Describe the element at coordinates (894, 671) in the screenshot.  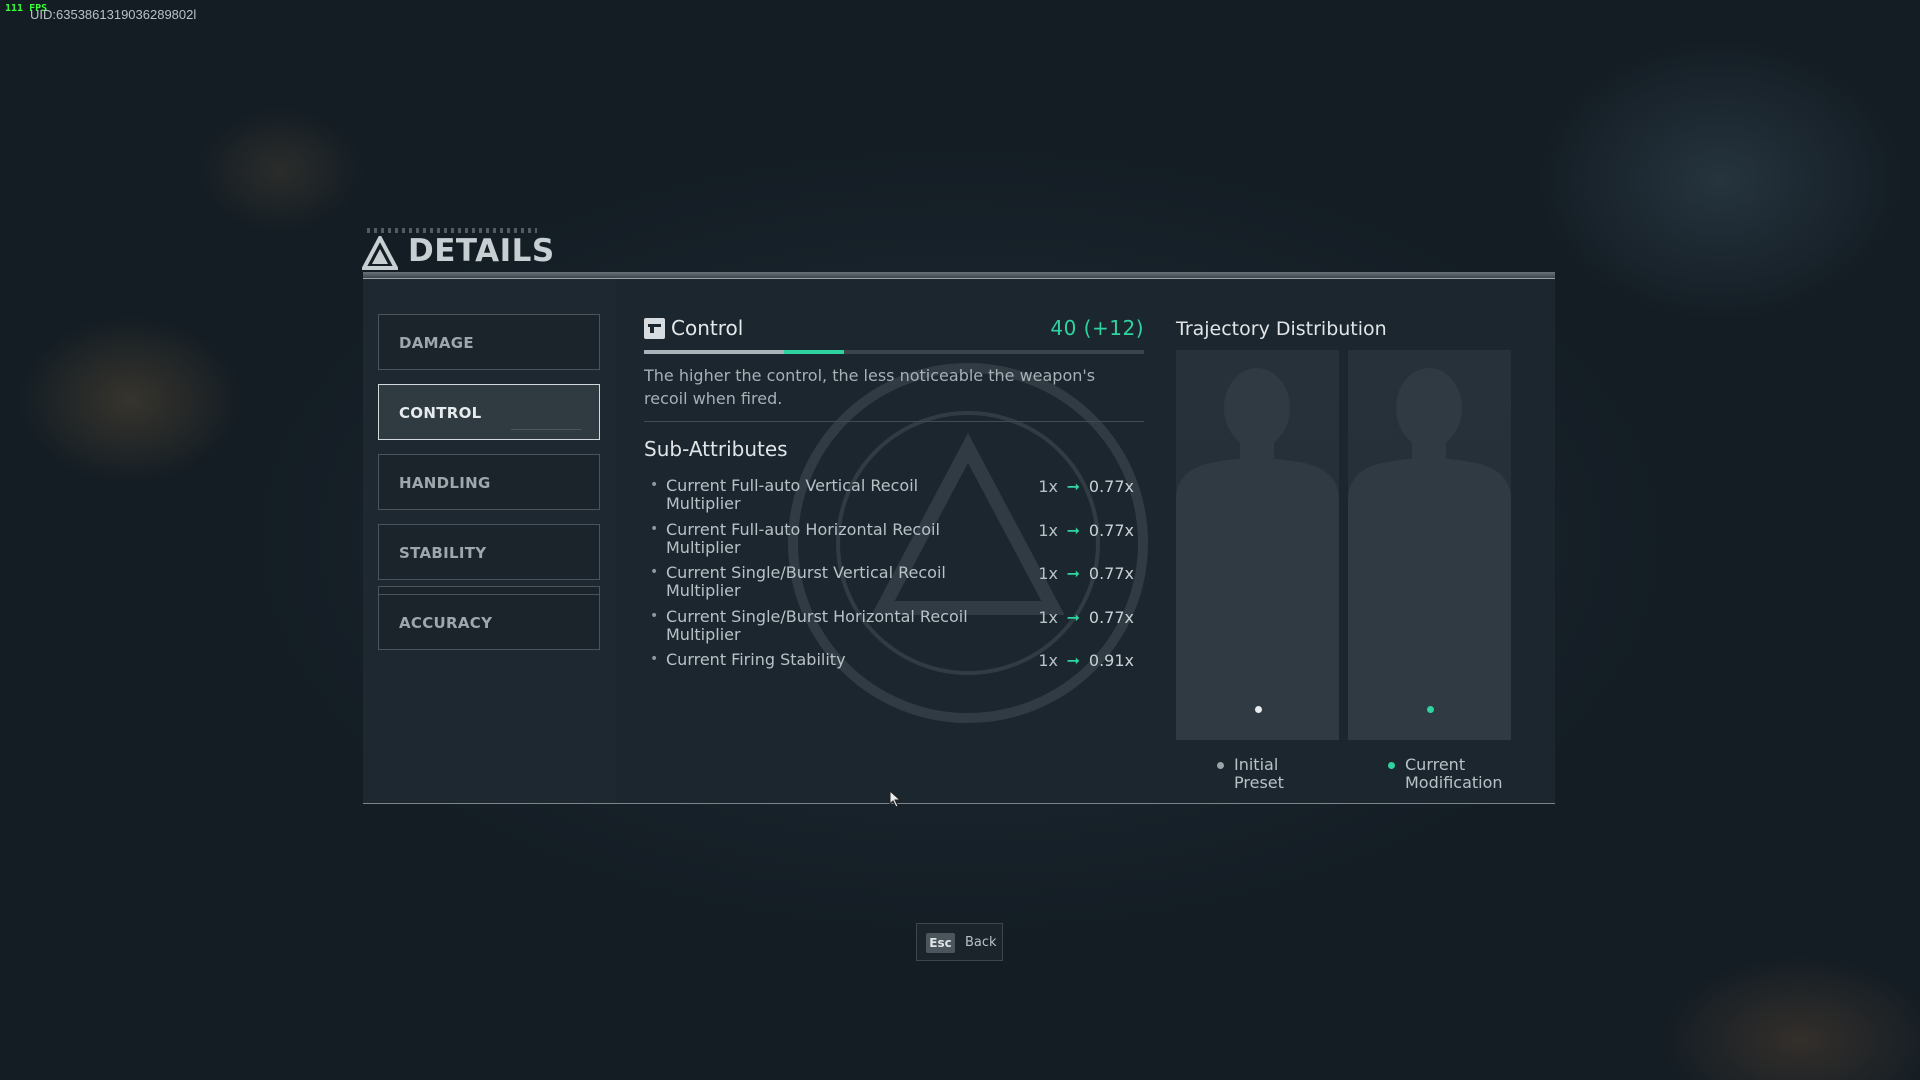
I see `list-item: • Current Firing Stability 1x ➞ 0.91x` at that location.